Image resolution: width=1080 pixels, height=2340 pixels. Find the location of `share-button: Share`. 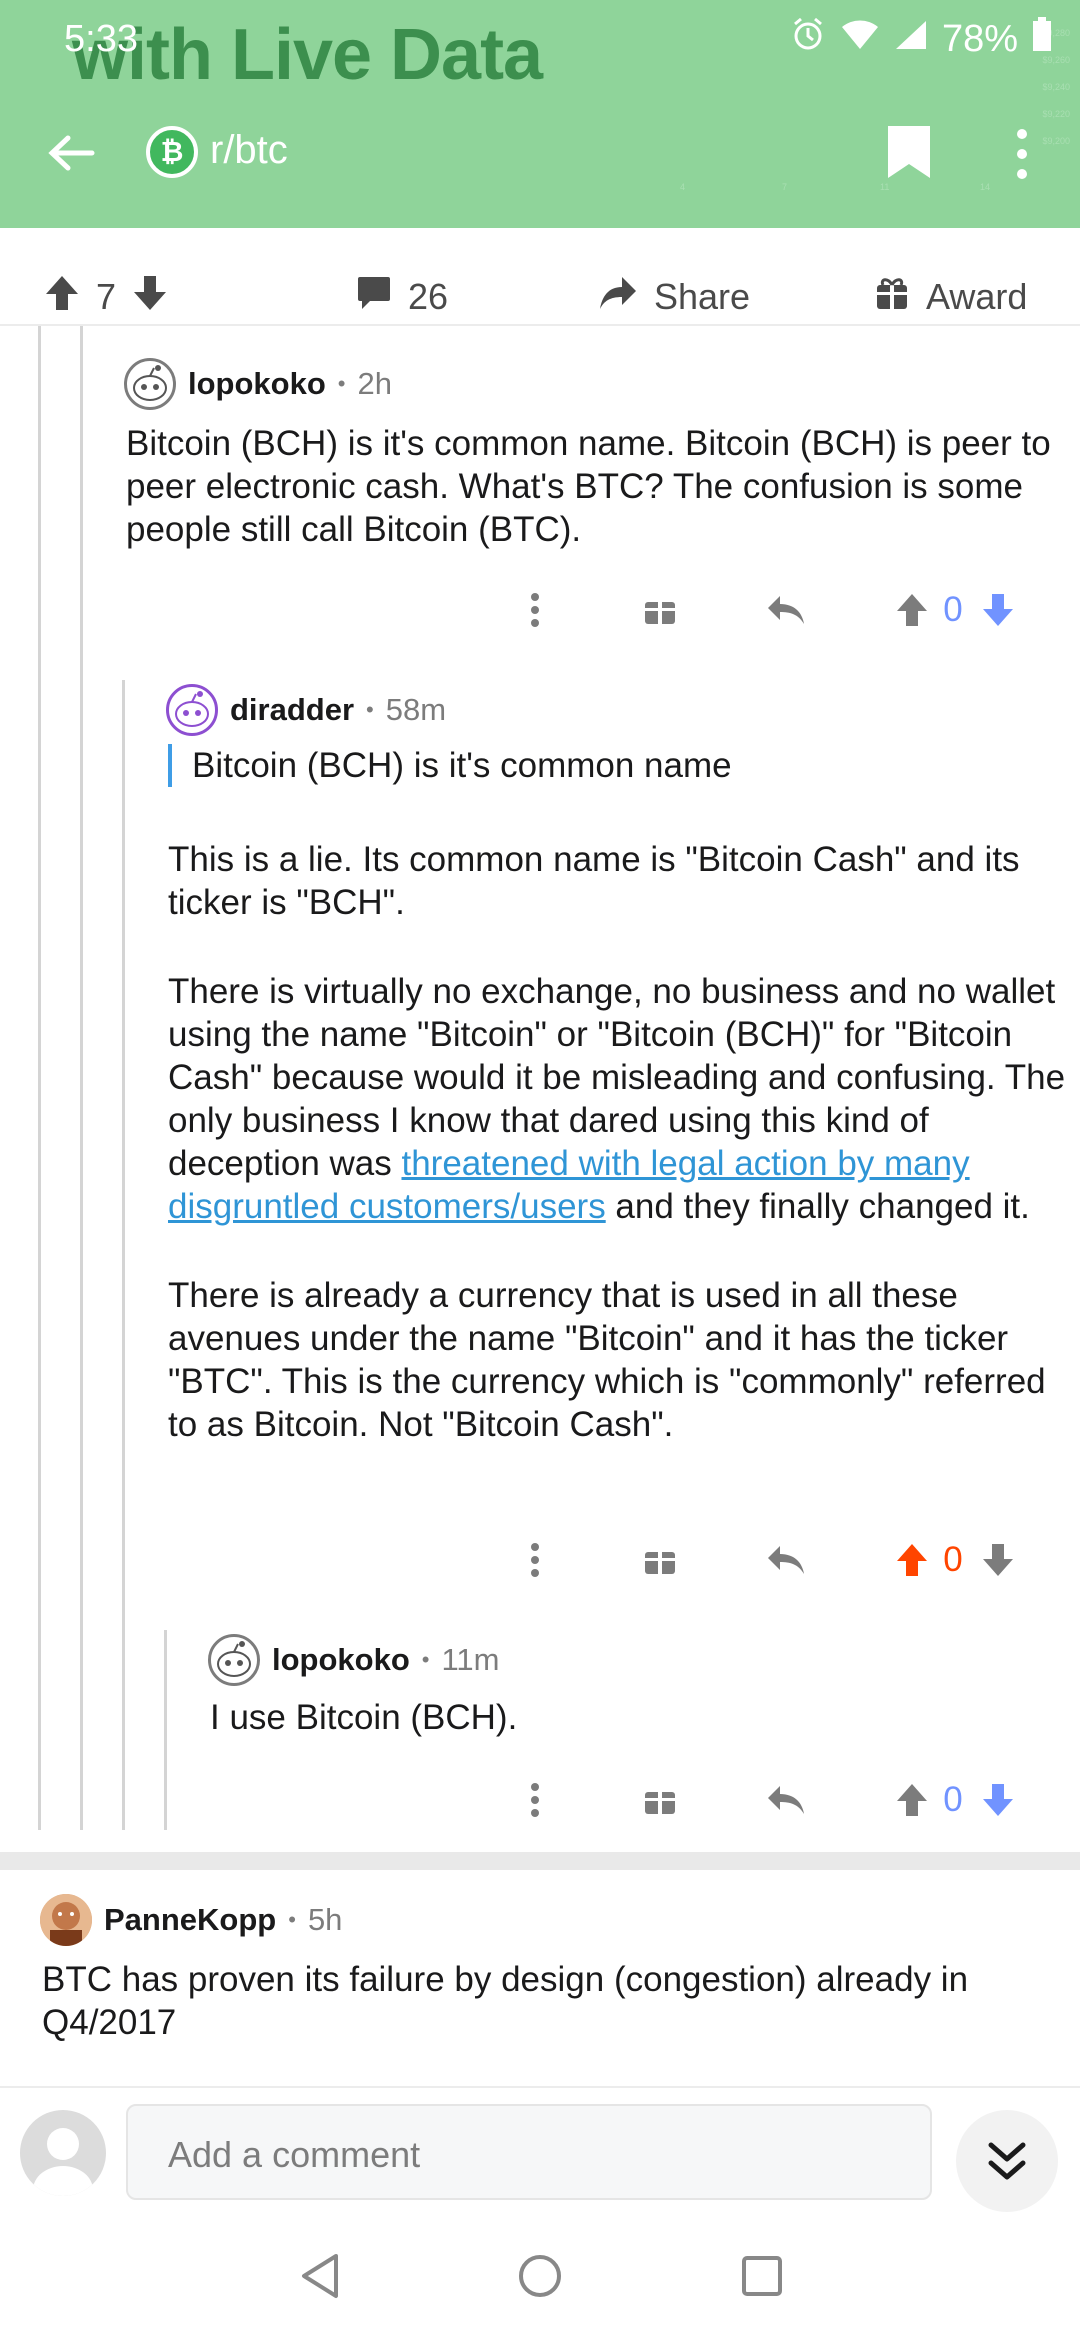

share-button: Share is located at coordinates (674, 297).